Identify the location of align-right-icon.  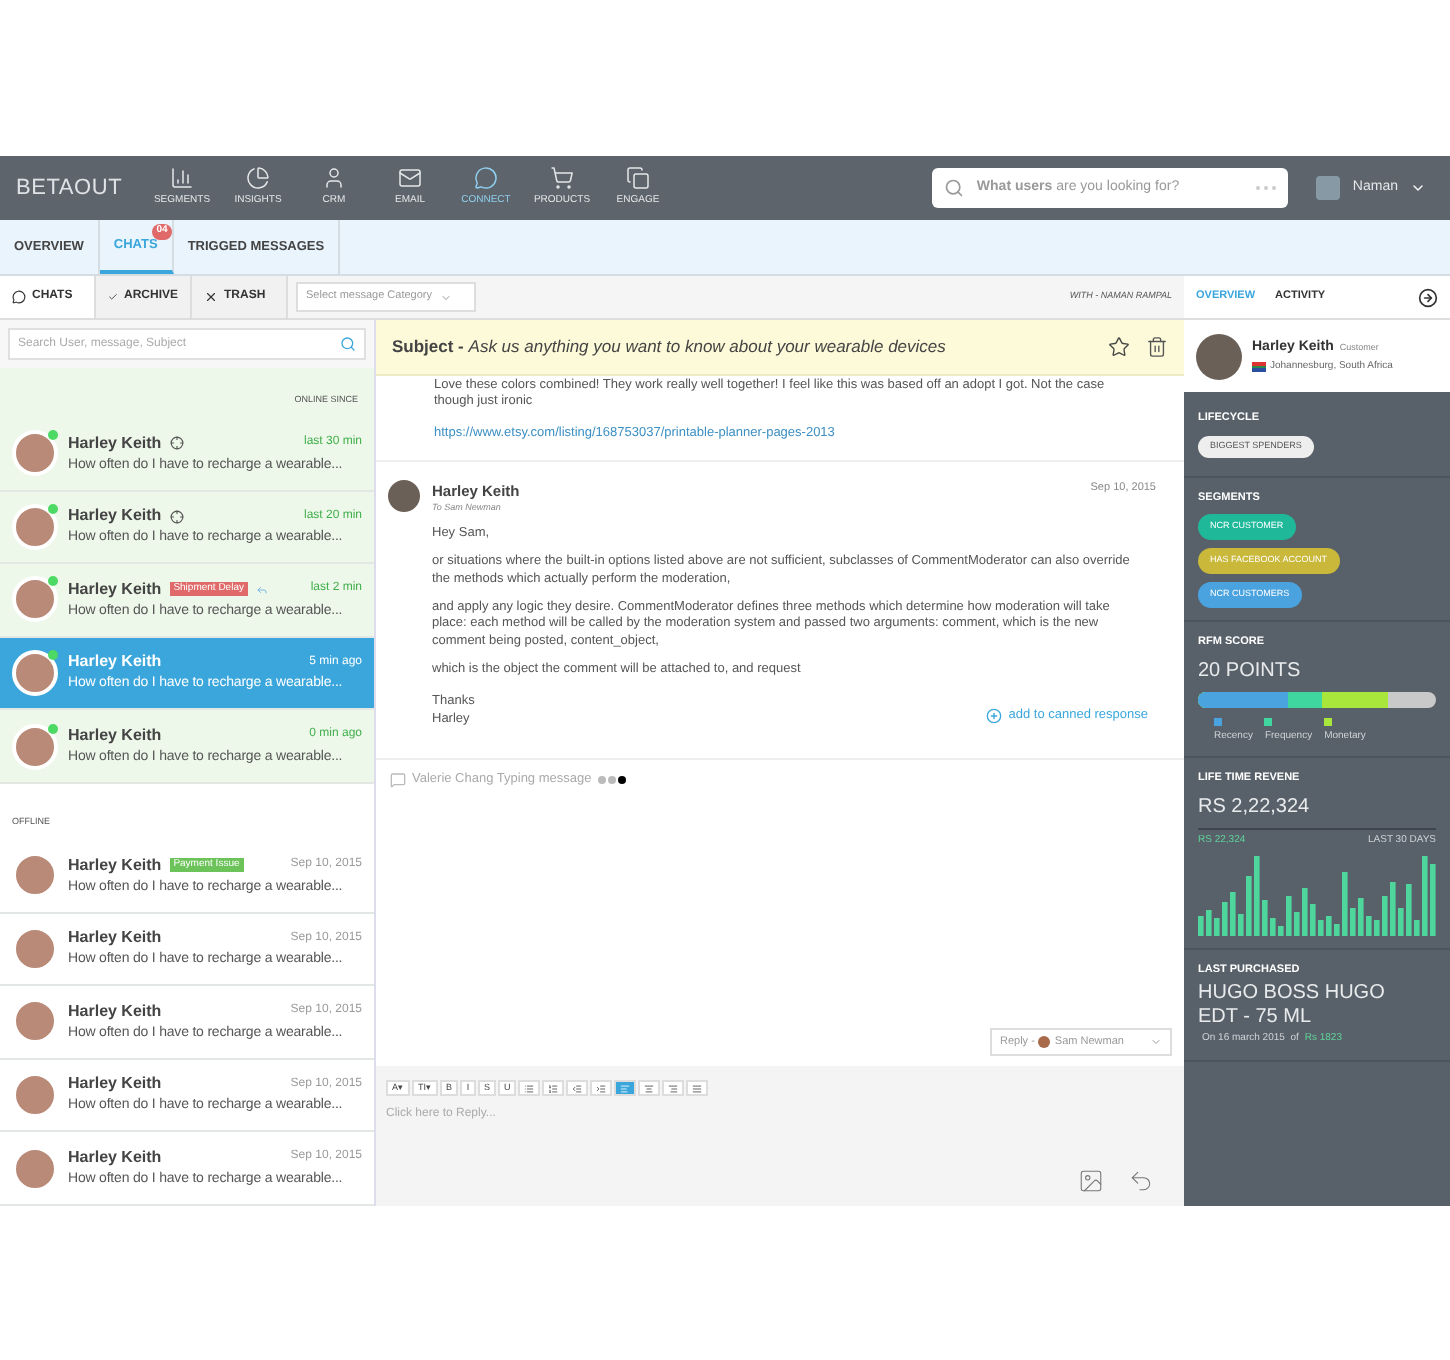
(673, 1088).